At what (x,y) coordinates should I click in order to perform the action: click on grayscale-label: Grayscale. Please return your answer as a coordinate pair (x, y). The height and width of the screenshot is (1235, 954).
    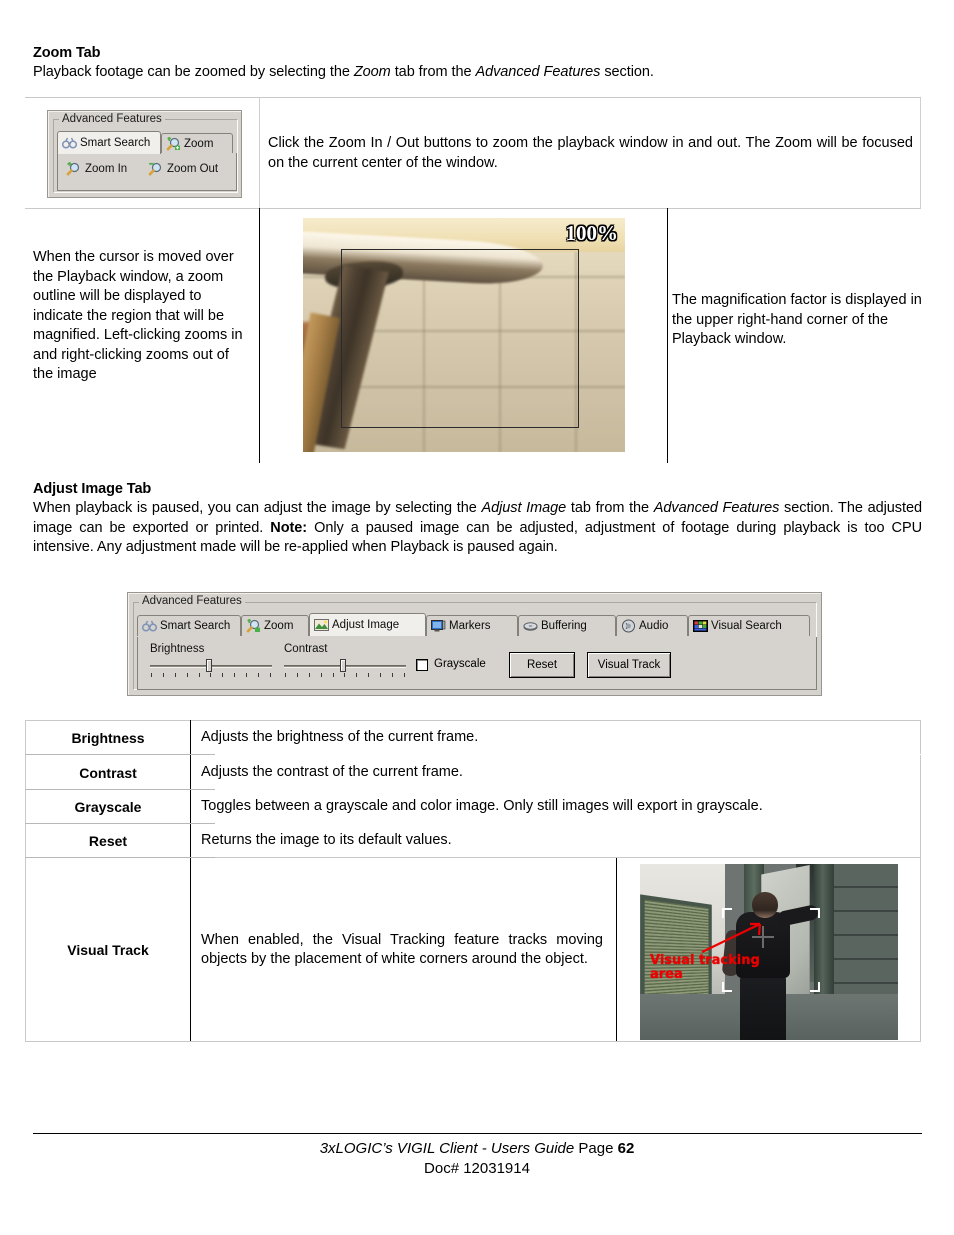
    Looking at the image, I should click on (460, 664).